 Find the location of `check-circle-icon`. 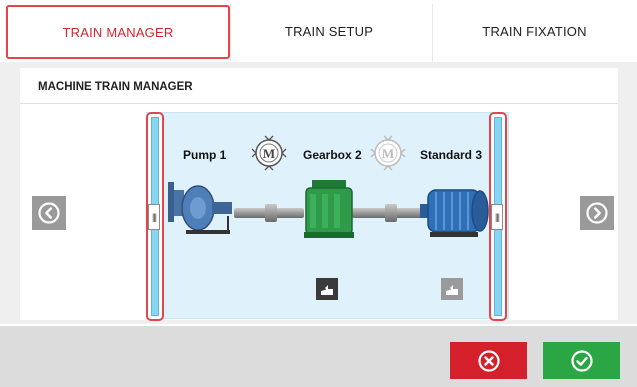

check-circle-icon is located at coordinates (581, 360).